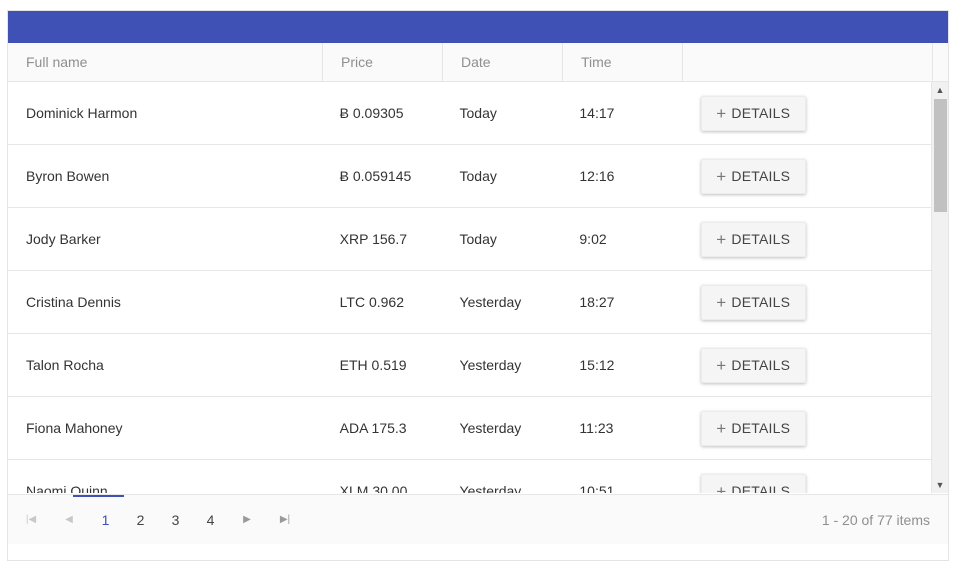 This screenshot has height=568, width=958. Describe the element at coordinates (478, 27) in the screenshot. I see `grid-toolbar` at that location.